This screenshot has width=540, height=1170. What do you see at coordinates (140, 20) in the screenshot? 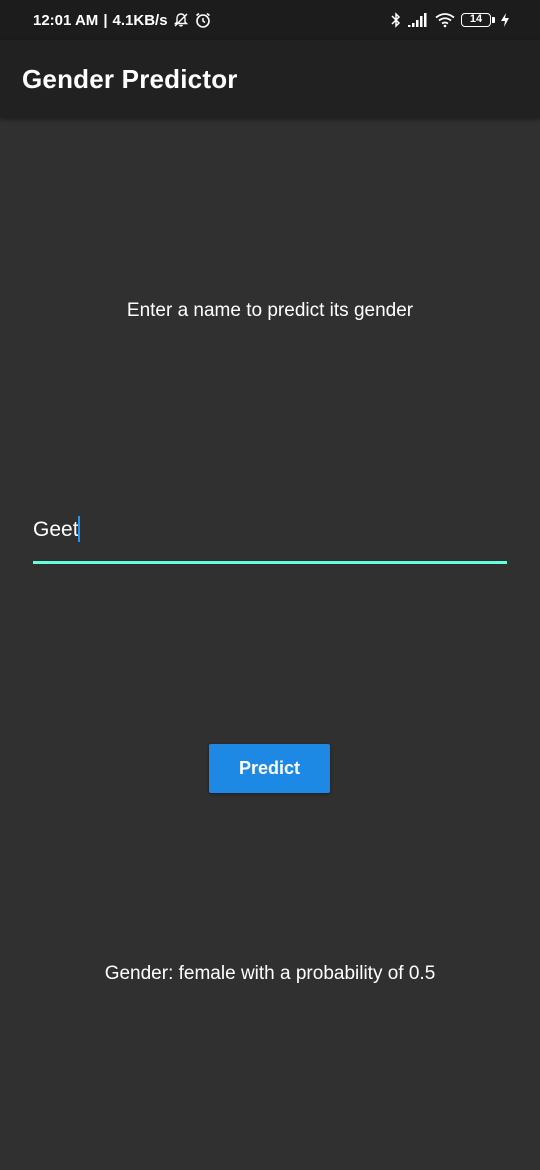
I see `network-speed: 4.1KB/s` at bounding box center [140, 20].